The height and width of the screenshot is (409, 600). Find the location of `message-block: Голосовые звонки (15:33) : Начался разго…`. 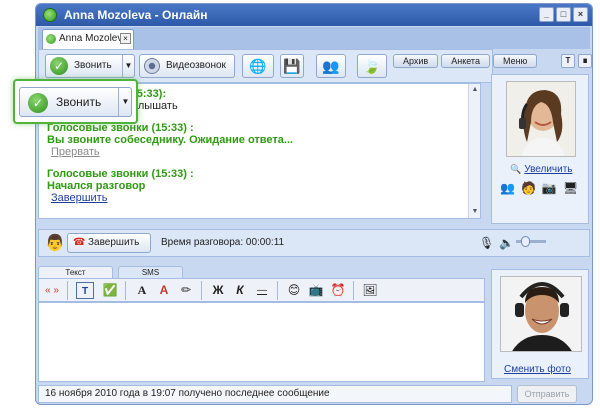

message-block: Голосовые звонки (15:33) : Начался разго… is located at coordinates (259, 186).